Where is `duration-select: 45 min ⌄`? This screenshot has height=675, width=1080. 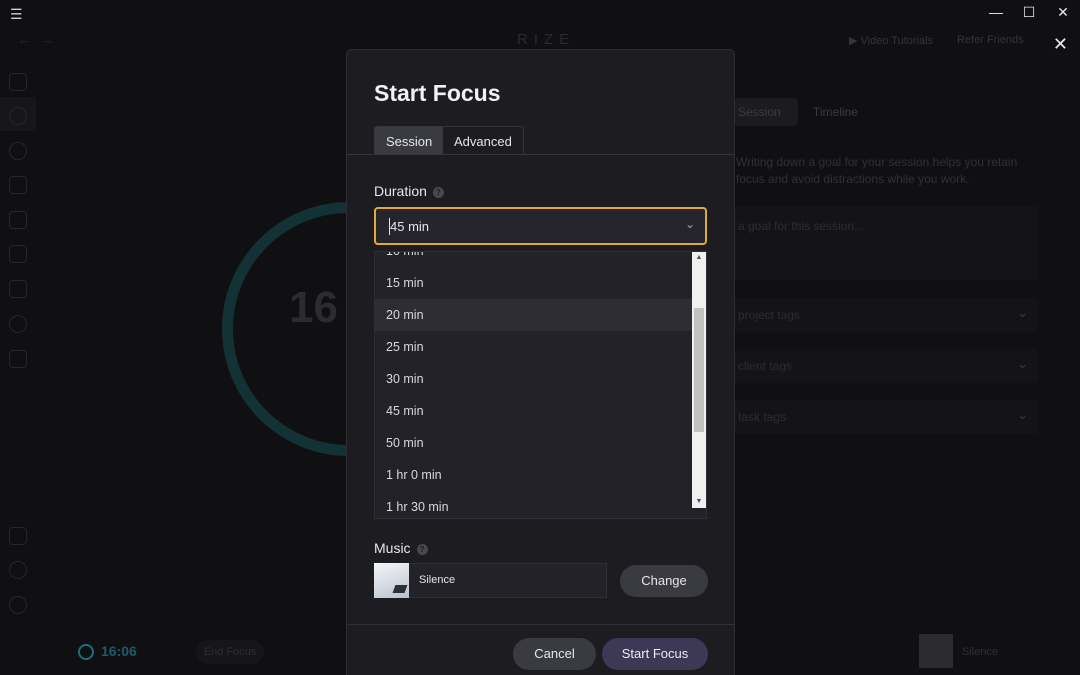 duration-select: 45 min ⌄ is located at coordinates (540, 226).